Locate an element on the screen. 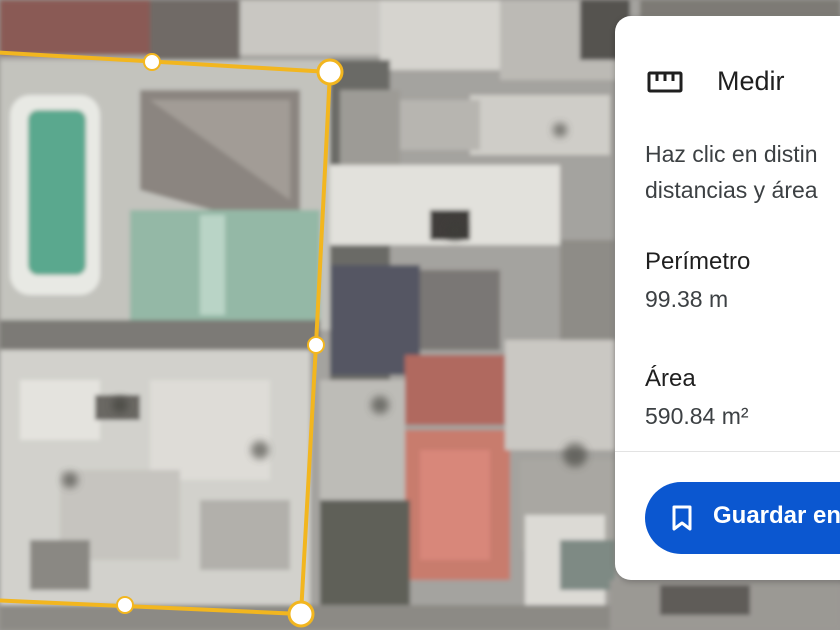 This screenshot has width=840, height=630. panel-title: Medir is located at coordinates (751, 81).